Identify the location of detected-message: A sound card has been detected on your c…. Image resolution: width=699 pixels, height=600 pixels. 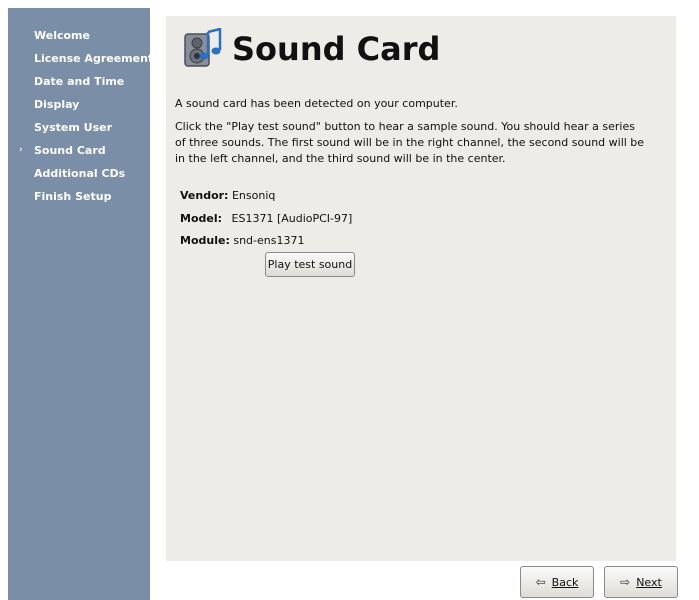
(316, 103).